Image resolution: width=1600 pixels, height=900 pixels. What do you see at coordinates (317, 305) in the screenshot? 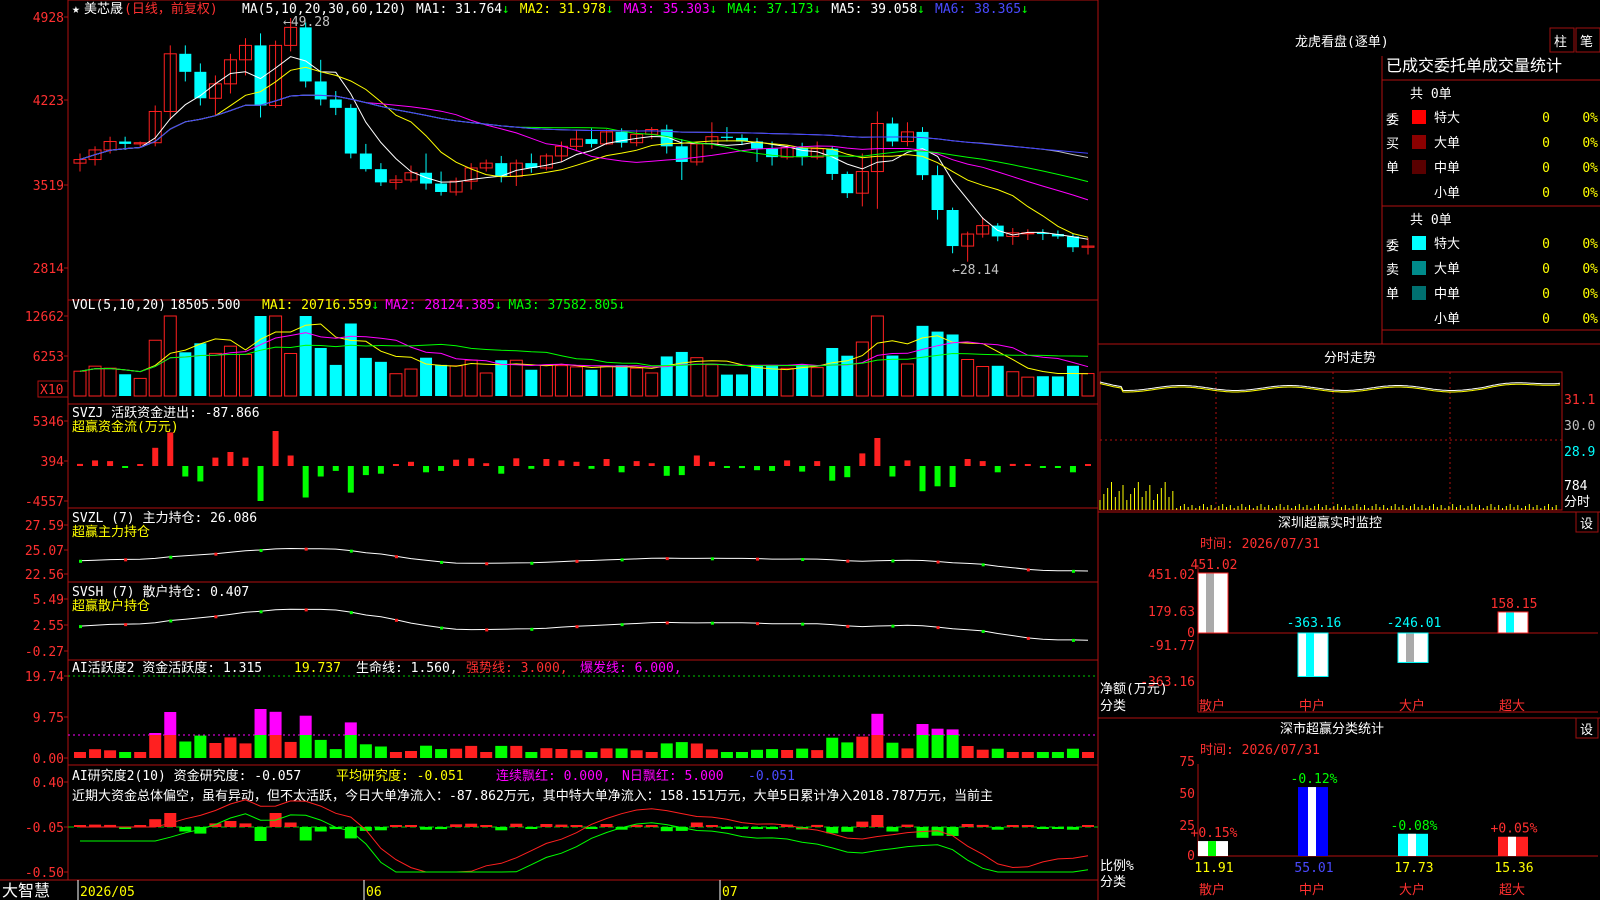
I see `vol-ma-value: MA1: 20716.559` at bounding box center [317, 305].